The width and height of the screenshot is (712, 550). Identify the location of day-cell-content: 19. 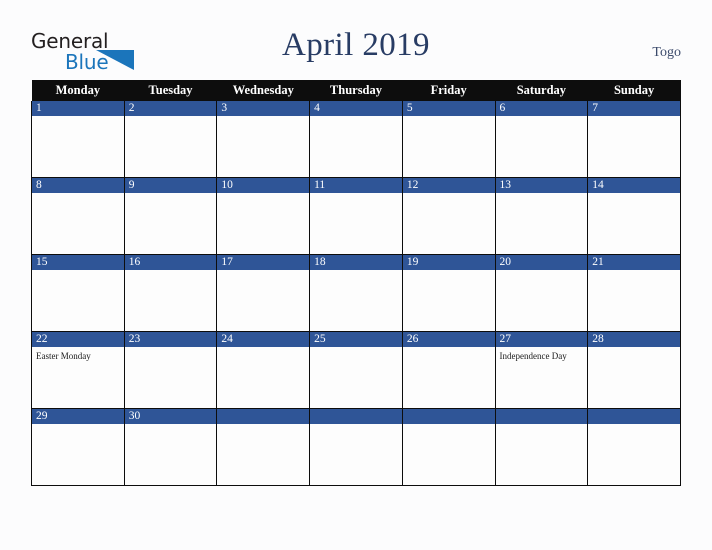
(448, 293).